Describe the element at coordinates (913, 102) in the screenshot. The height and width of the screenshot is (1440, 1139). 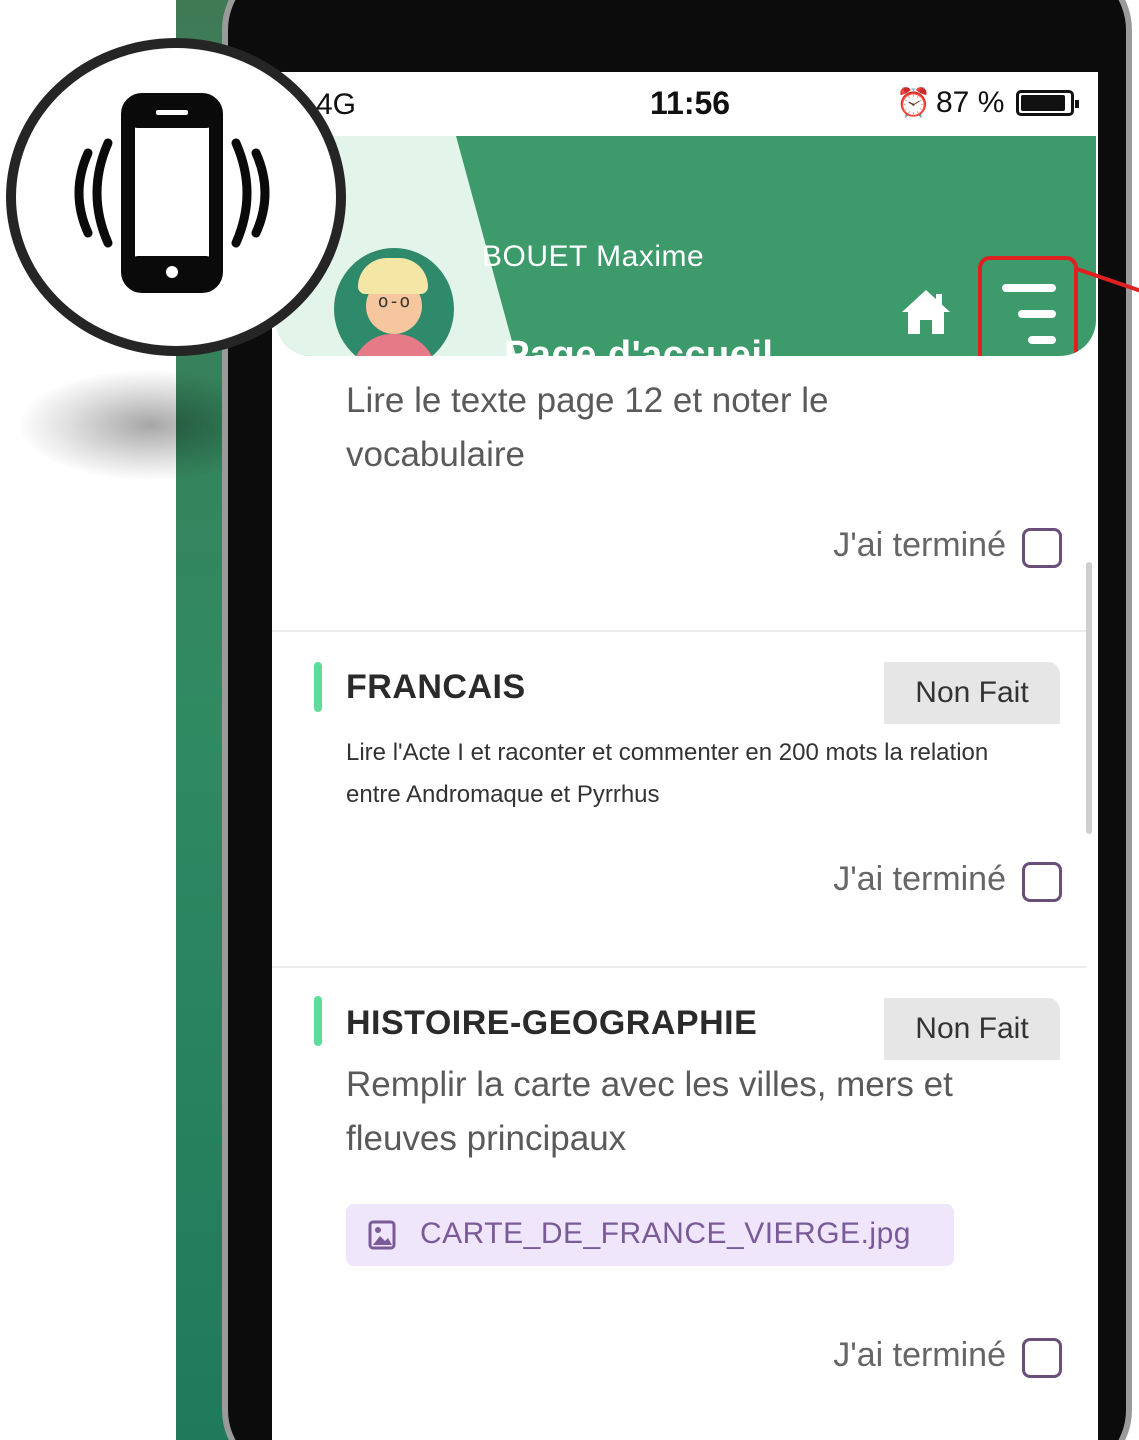
I see `alarm-icon: ⏰` at that location.